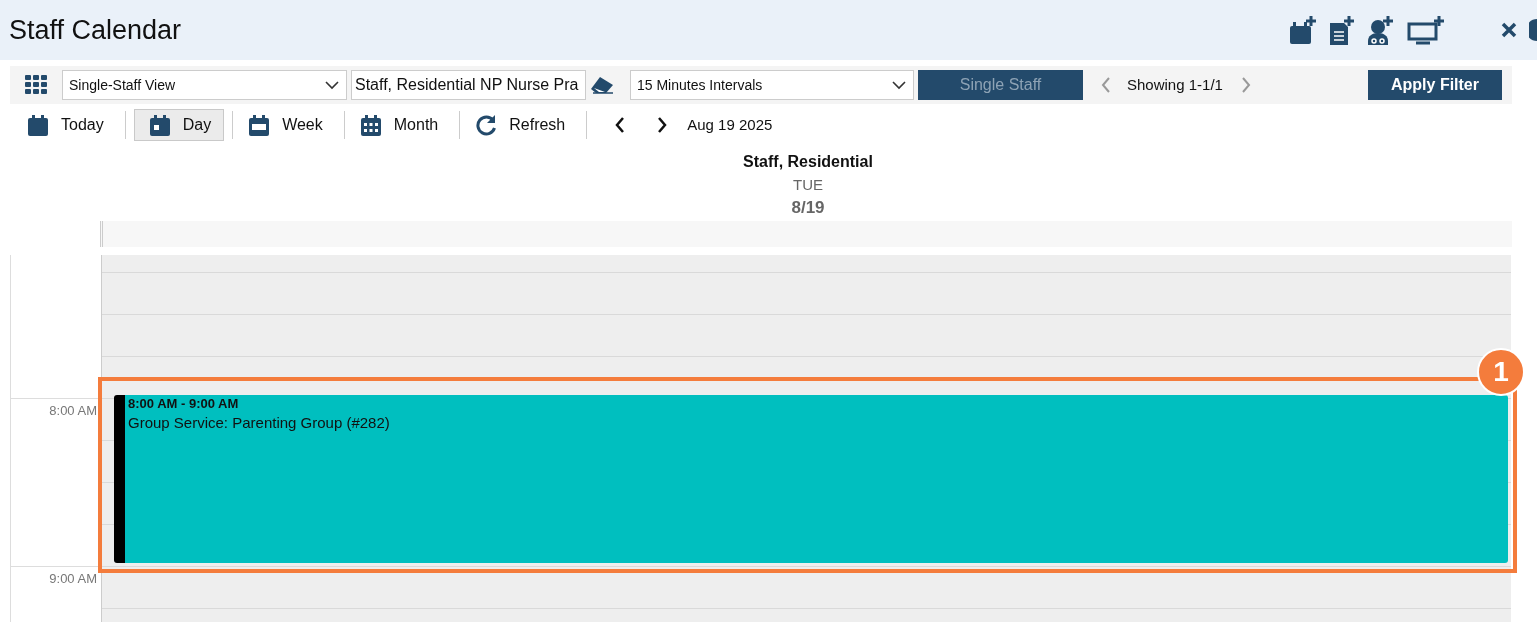 This screenshot has height=622, width=1537. Describe the element at coordinates (179, 125) in the screenshot. I see `view-tab: Day` at that location.